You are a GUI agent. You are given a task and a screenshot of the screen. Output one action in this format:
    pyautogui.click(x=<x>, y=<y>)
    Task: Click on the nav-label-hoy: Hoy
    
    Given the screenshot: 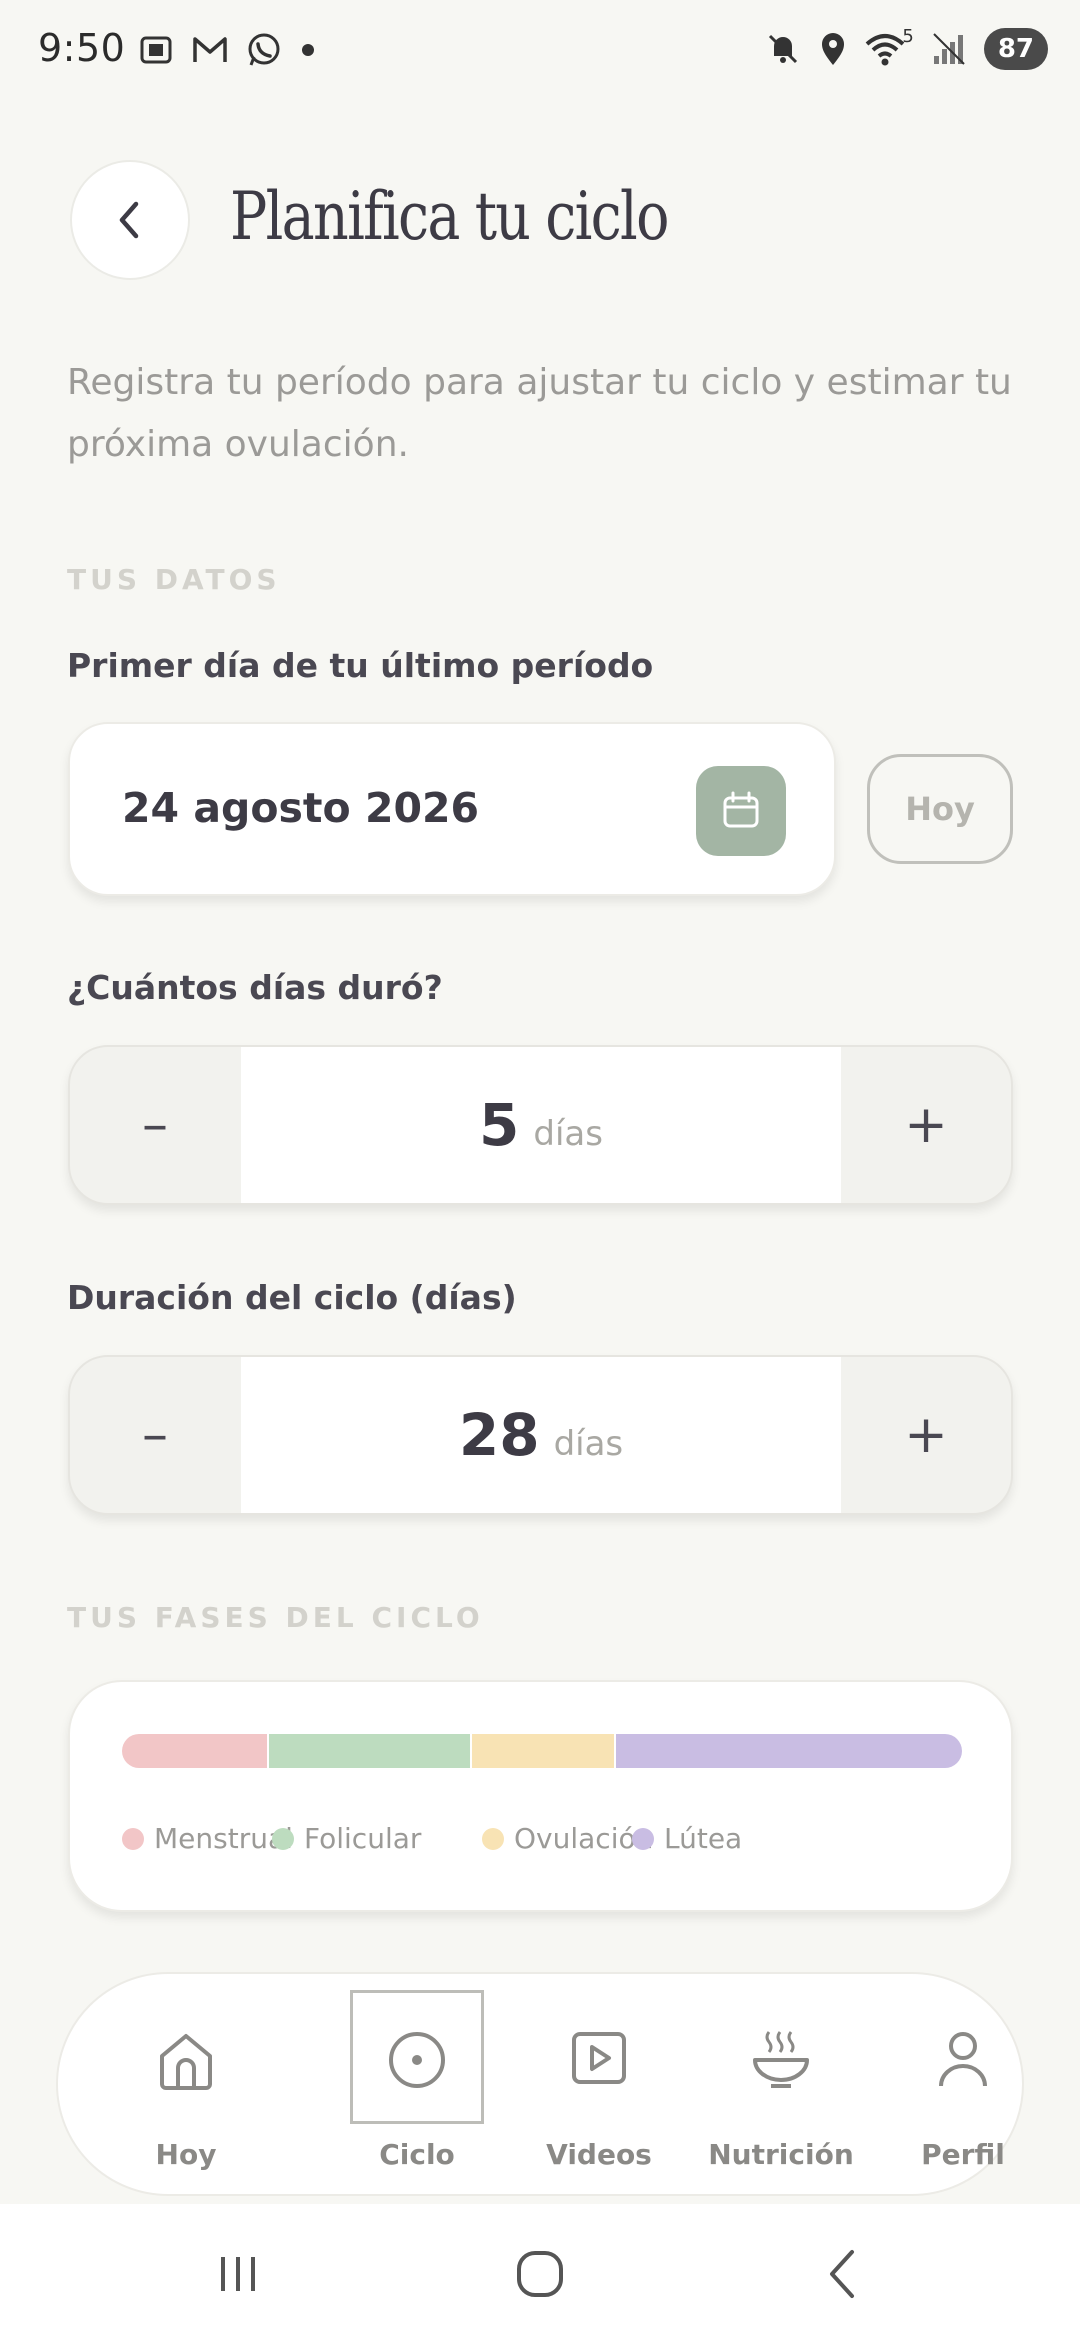 What is the action you would take?
    pyautogui.click(x=186, y=2154)
    